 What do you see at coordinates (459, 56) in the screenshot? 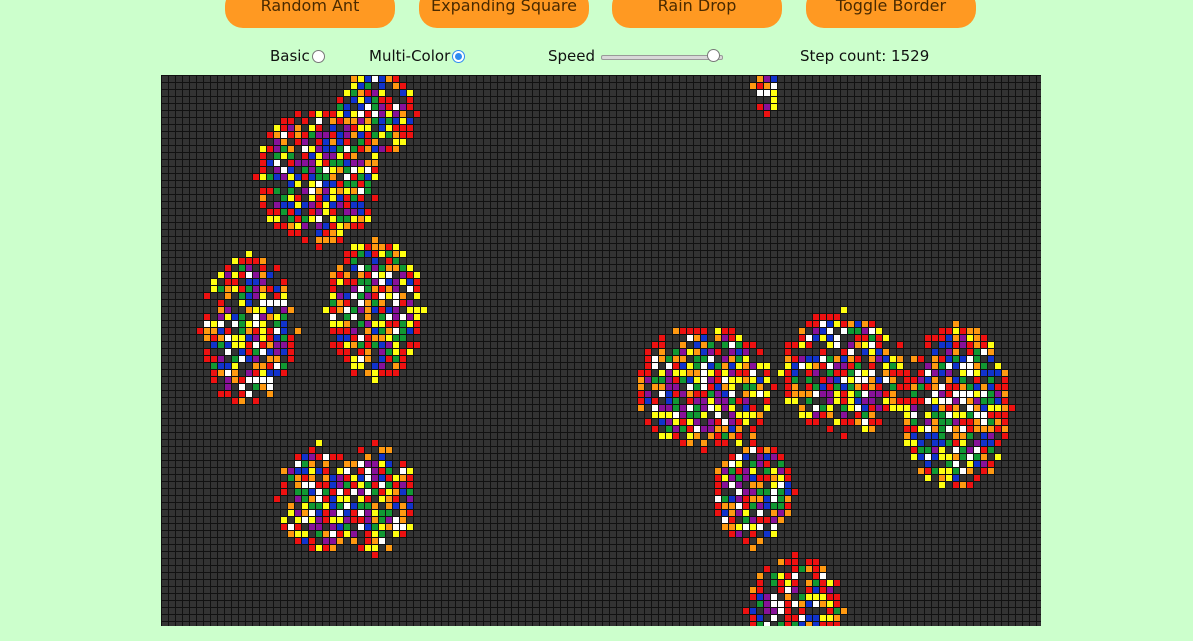
I see `multicolor-mode-radio` at bounding box center [459, 56].